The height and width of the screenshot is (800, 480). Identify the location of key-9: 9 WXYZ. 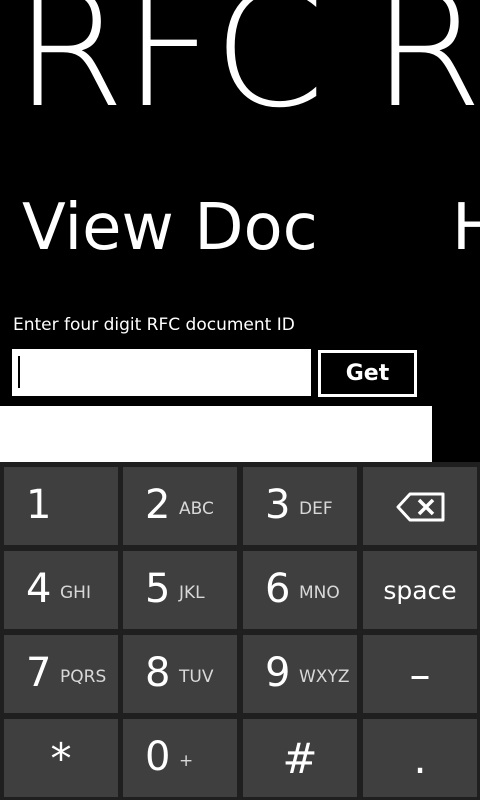
(300, 674).